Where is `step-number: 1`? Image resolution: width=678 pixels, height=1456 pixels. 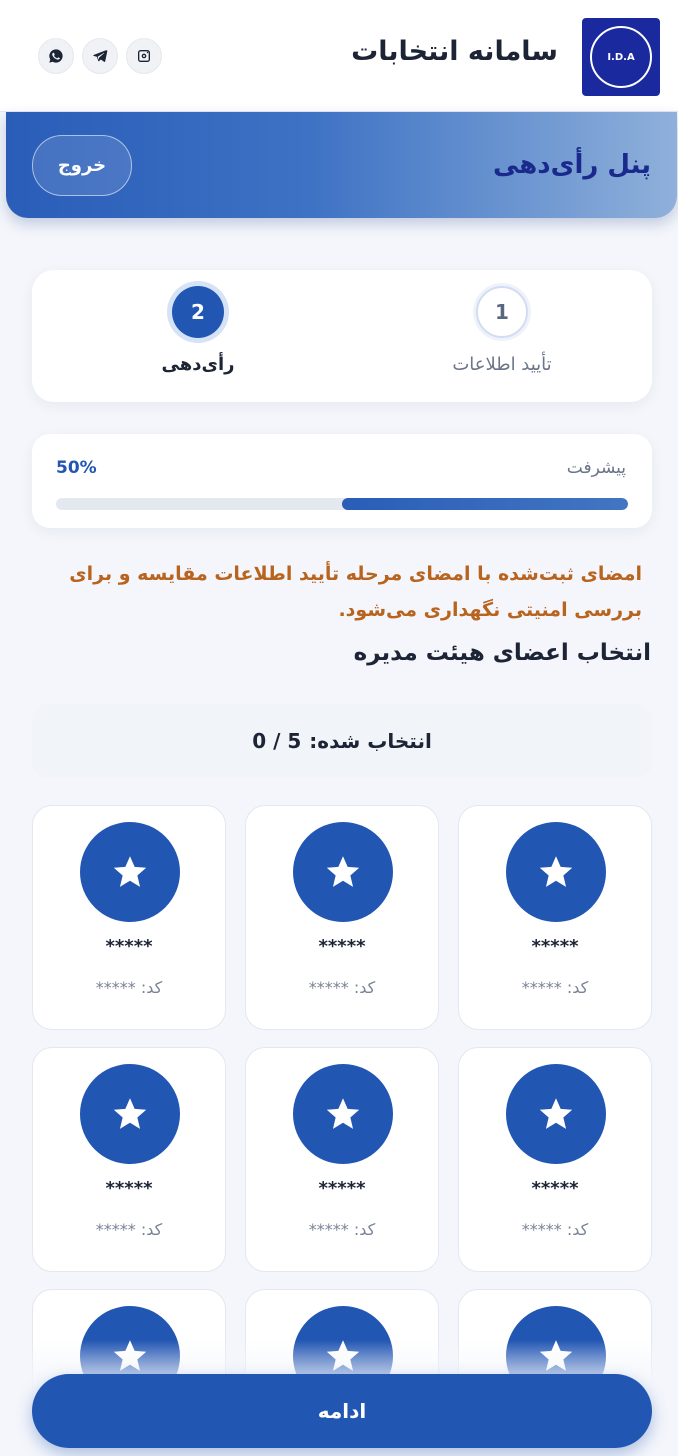
step-number: 1 is located at coordinates (502, 312).